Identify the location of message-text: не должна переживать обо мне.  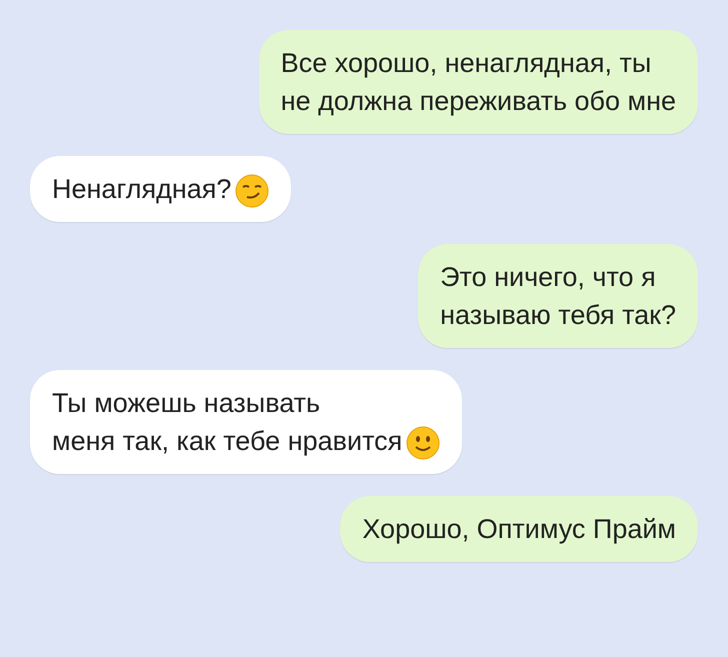
(478, 101).